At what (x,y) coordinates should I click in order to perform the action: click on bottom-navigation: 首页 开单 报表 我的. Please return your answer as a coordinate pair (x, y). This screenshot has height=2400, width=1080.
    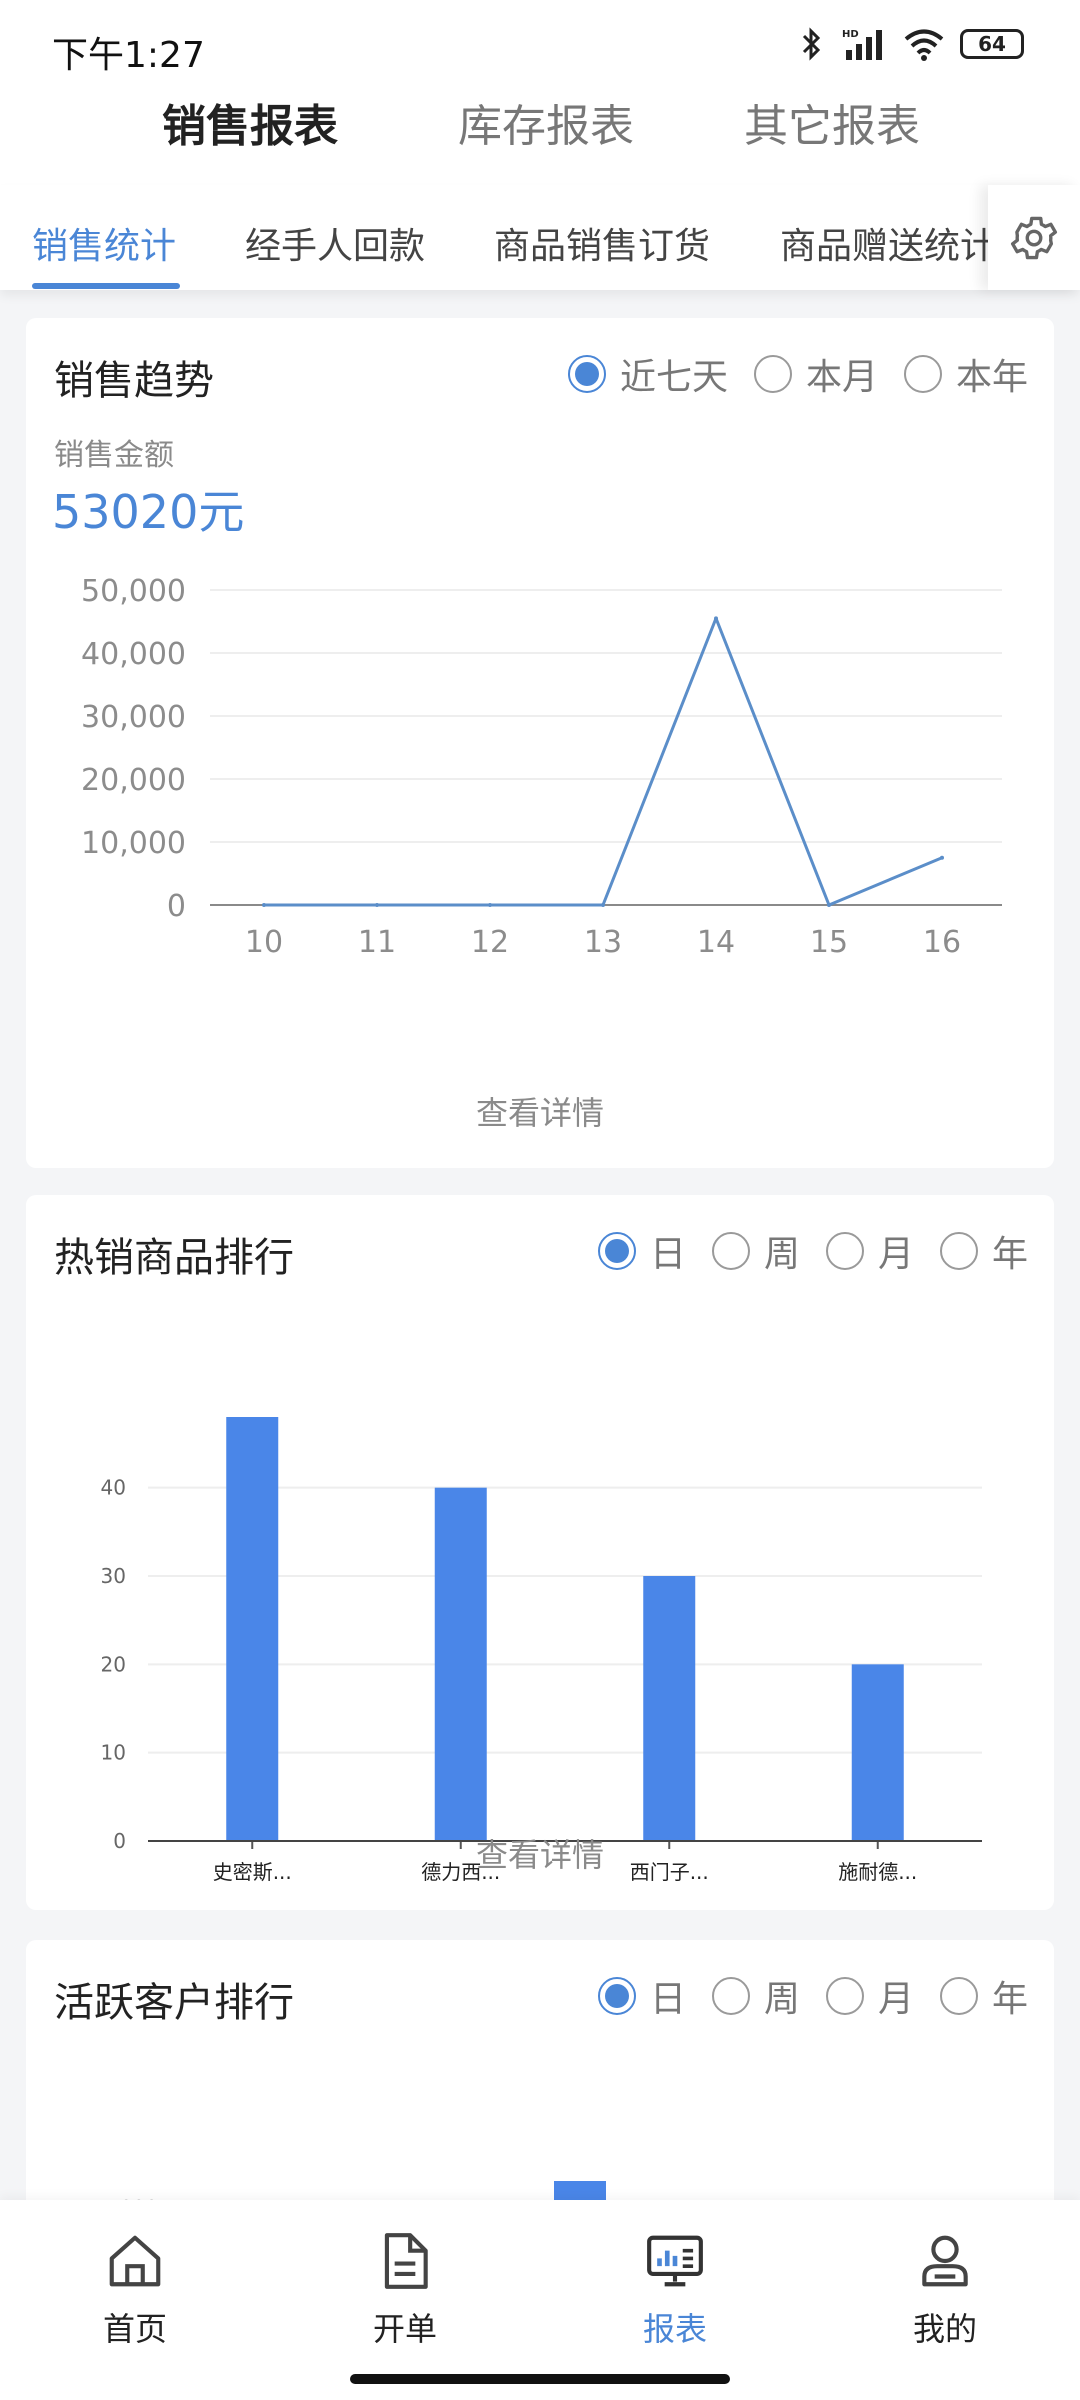
    Looking at the image, I should click on (540, 2300).